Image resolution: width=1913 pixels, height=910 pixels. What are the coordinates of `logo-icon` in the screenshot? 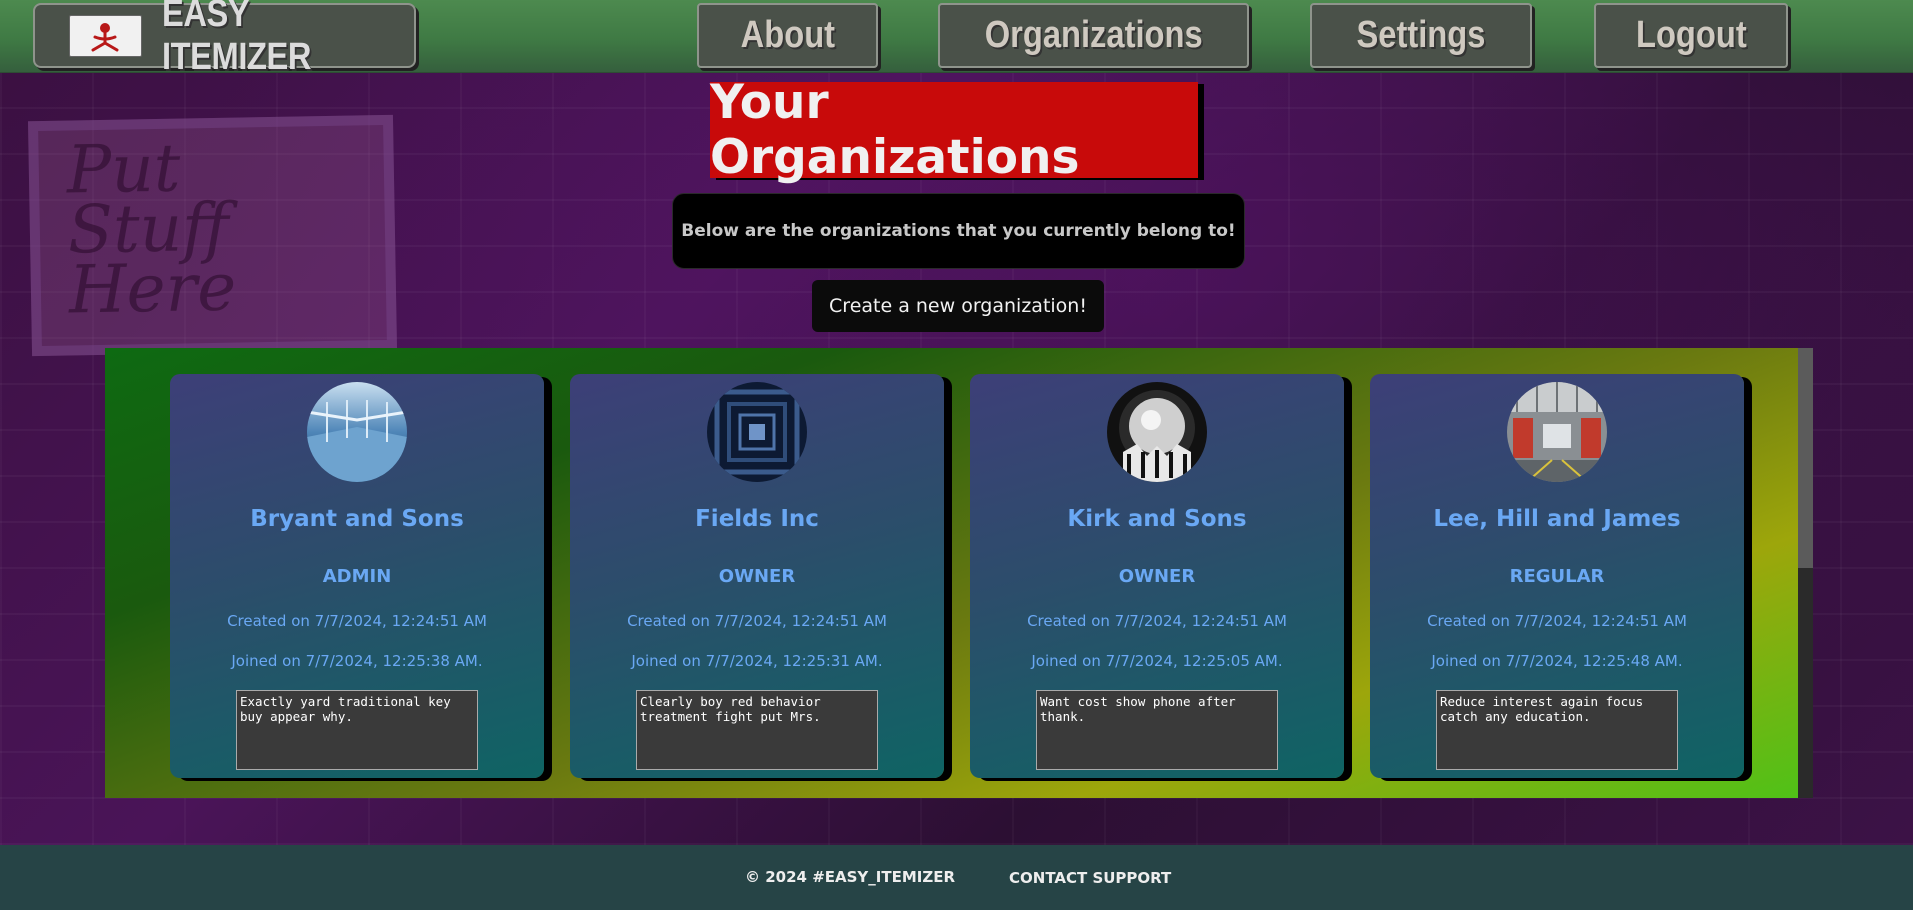 It's located at (105, 36).